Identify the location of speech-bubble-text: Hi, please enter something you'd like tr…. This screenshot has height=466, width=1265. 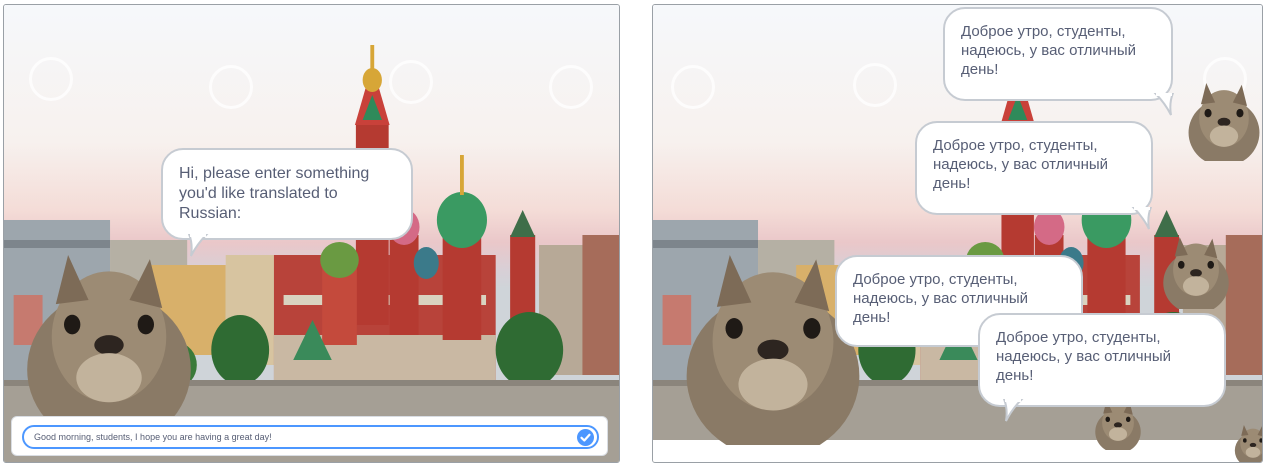
(274, 193).